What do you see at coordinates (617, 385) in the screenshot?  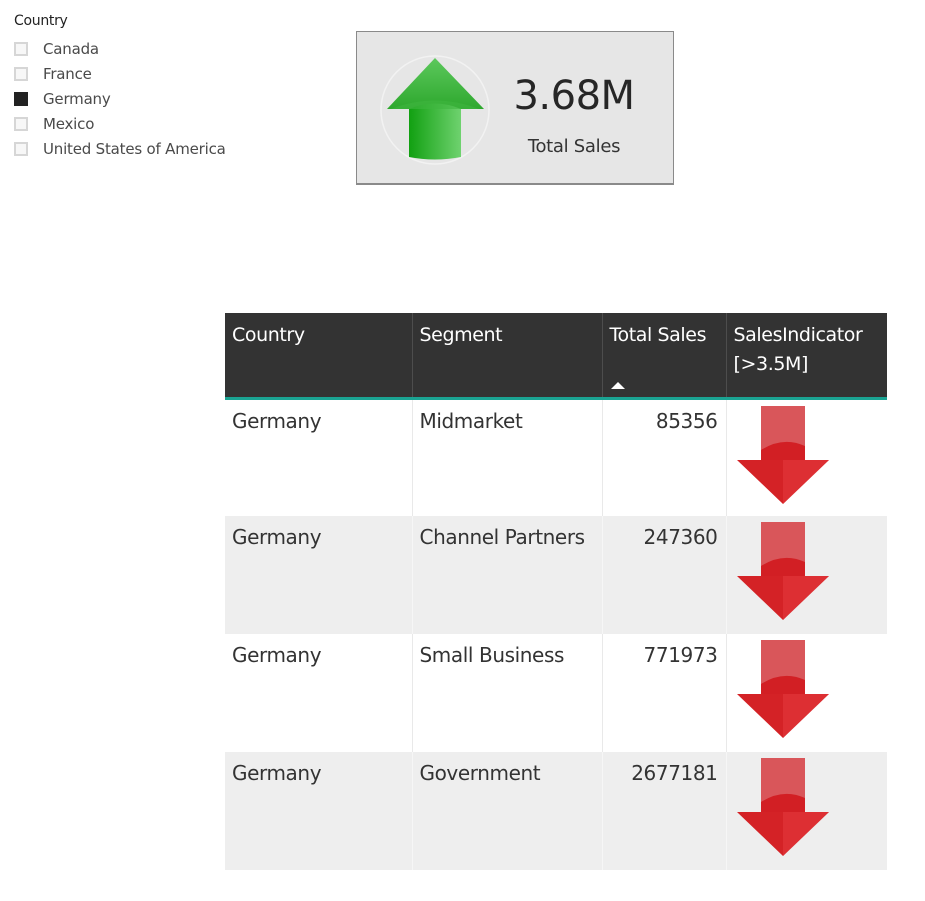 I see `sort-ascending-icon` at bounding box center [617, 385].